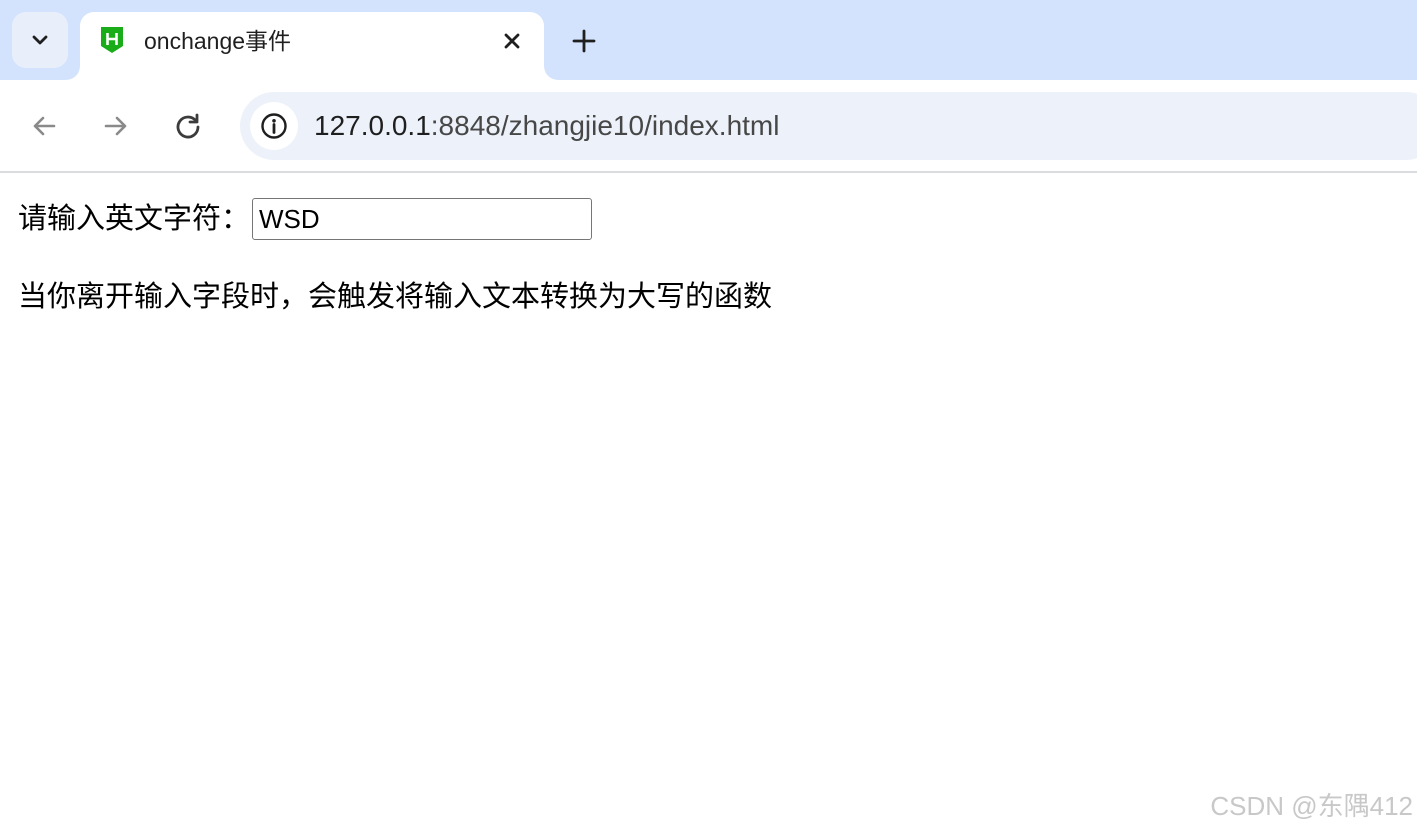  I want to click on input-row: 请输入英文字符：, so click(305, 219).